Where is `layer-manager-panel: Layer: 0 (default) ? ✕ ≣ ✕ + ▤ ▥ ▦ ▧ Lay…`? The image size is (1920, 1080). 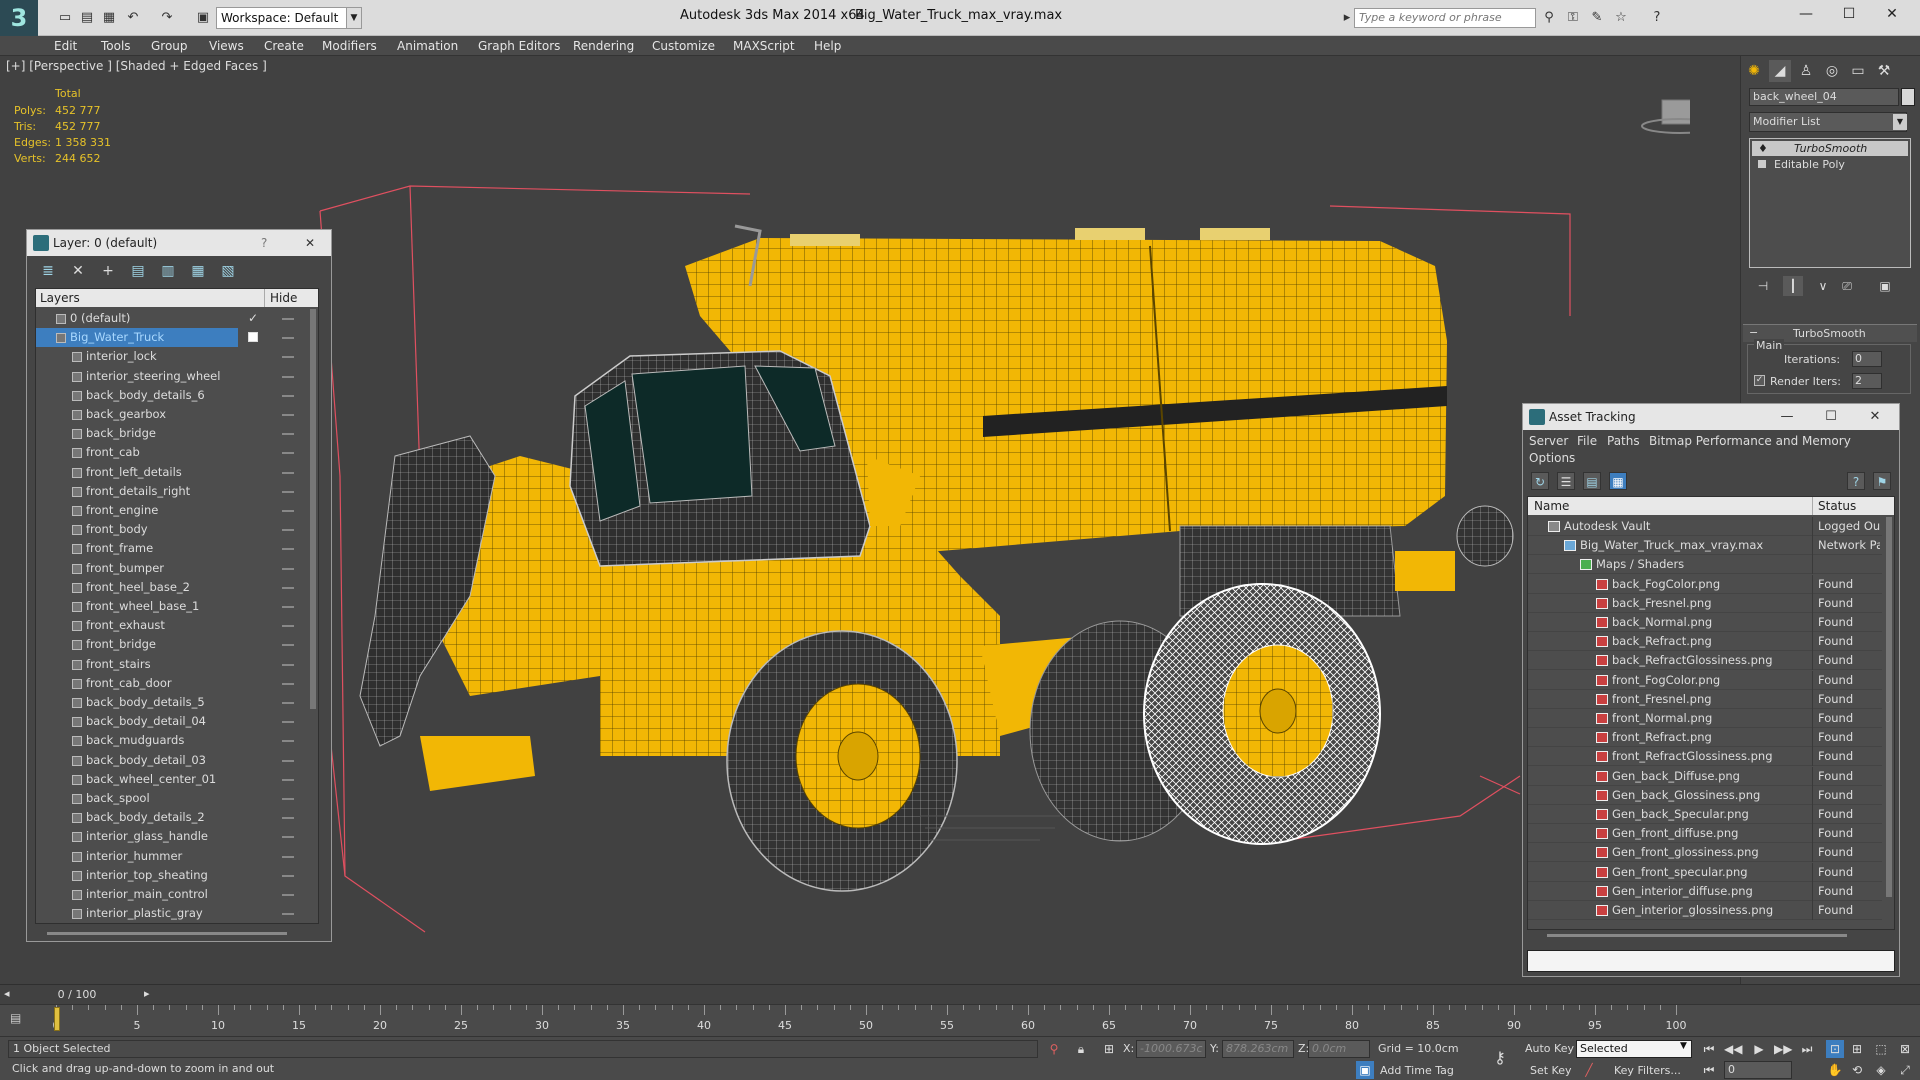
layer-manager-panel: Layer: 0 (default) ? ✕ ≣ ✕ + ▤ ▥ ▦ ▧ Lay… is located at coordinates (179, 585).